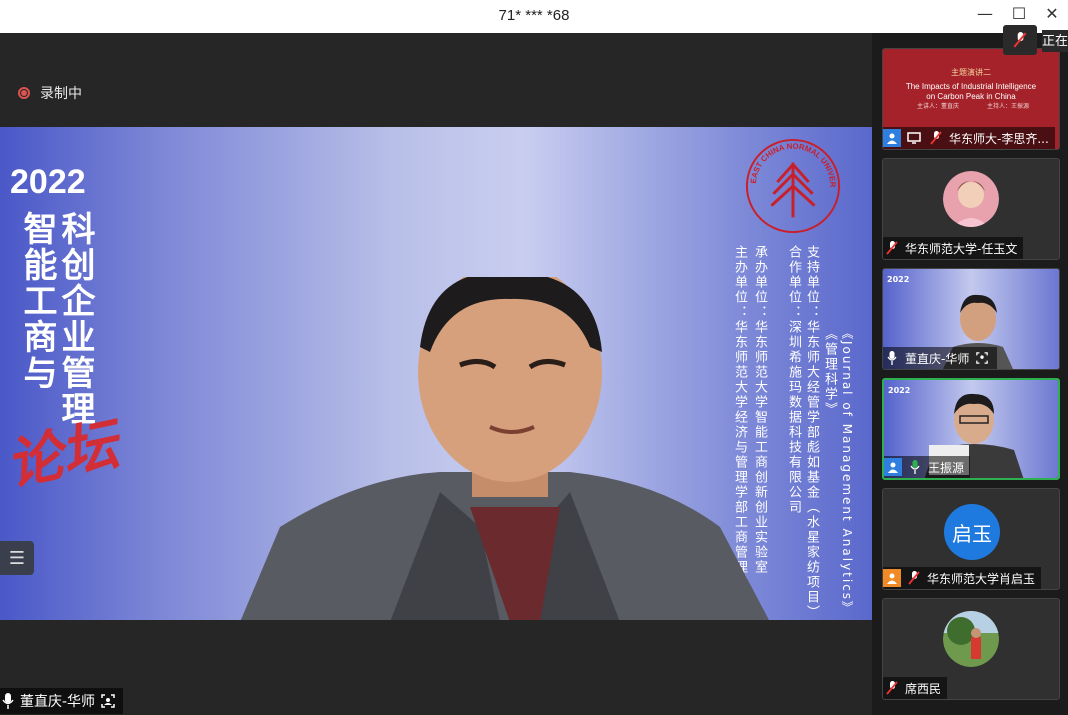 Image resolution: width=1068 pixels, height=715 pixels. I want to click on recording-indicator: 录制中, so click(50, 93).